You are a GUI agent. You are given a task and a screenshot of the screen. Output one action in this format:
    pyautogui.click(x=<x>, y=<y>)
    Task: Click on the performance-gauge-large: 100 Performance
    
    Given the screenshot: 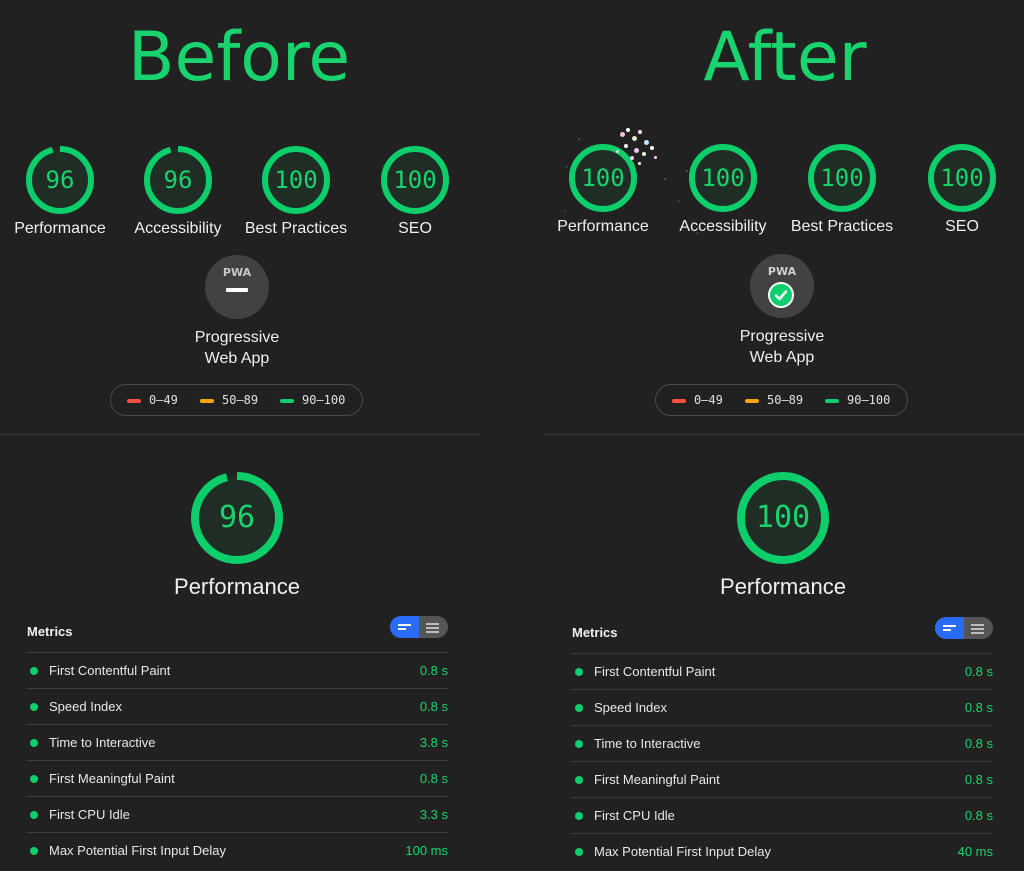 What is the action you would take?
    pyautogui.click(x=783, y=536)
    